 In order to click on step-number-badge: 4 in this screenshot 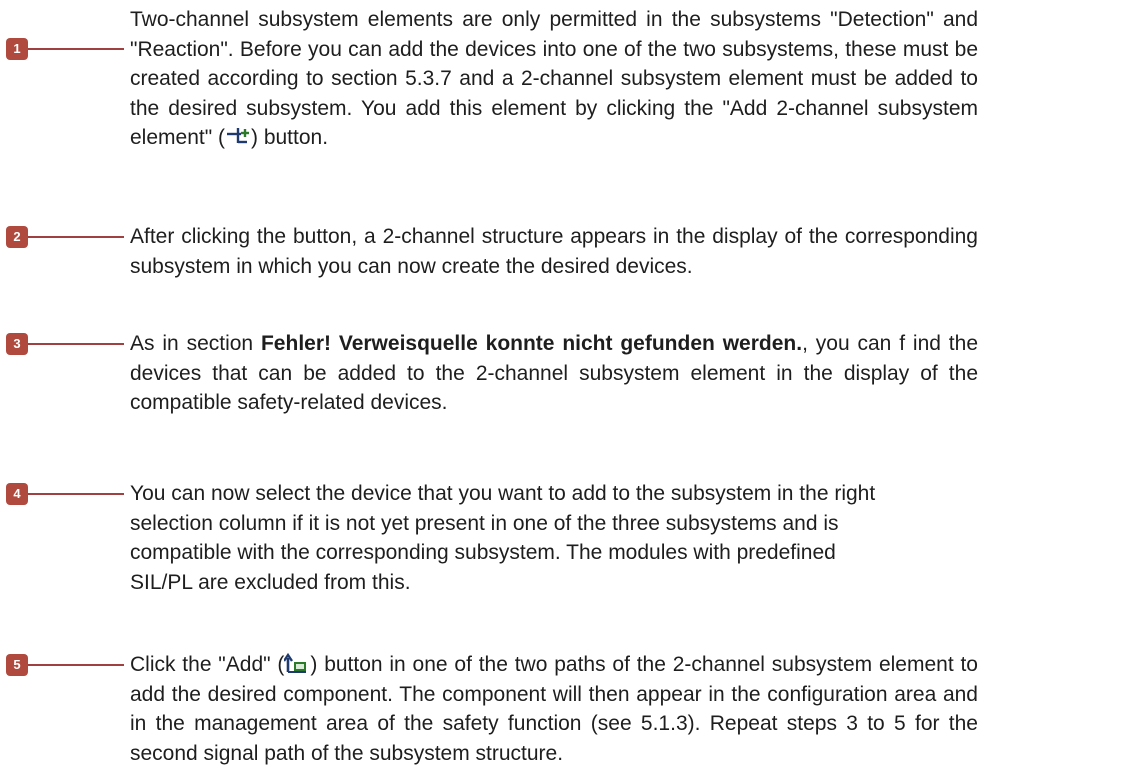, I will do `click(17, 494)`.